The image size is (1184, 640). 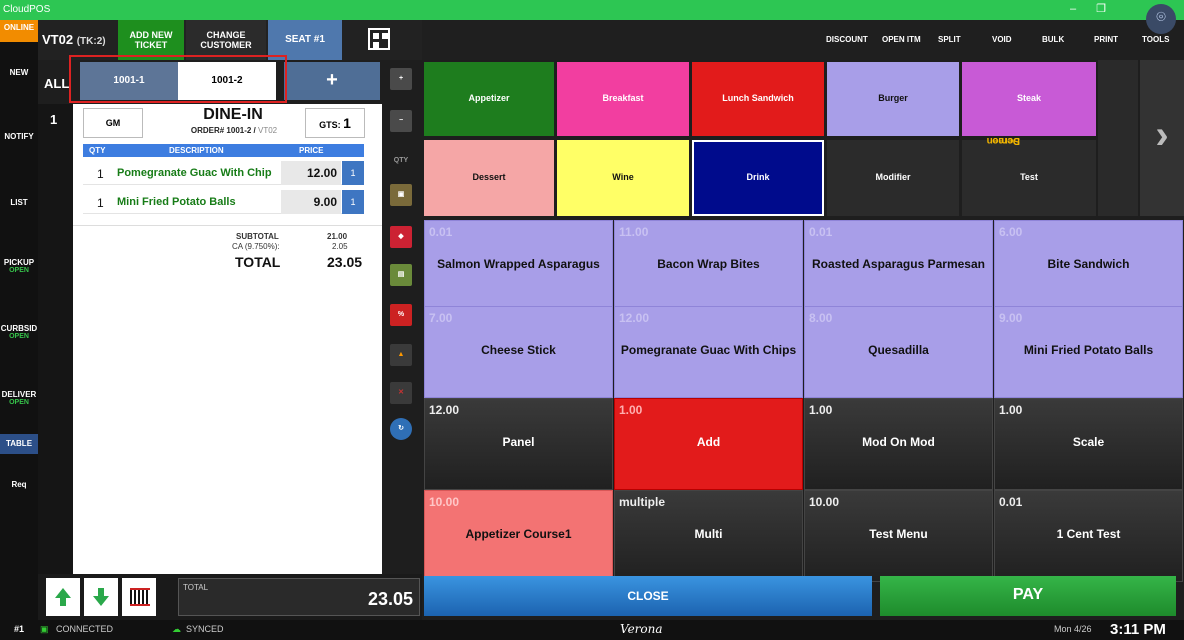 What do you see at coordinates (379, 39) in the screenshot?
I see `qr-code-icon` at bounding box center [379, 39].